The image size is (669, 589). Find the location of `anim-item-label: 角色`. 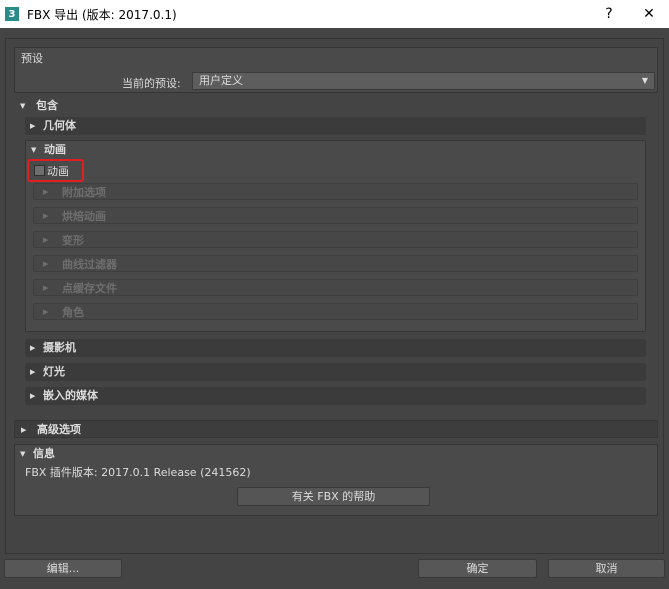

anim-item-label: 角色 is located at coordinates (73, 312).